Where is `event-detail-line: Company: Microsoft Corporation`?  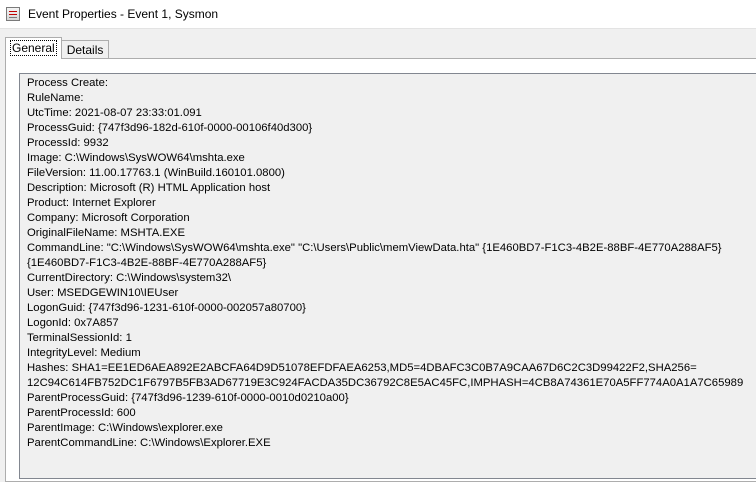 event-detail-line: Company: Microsoft Corporation is located at coordinates (108, 218).